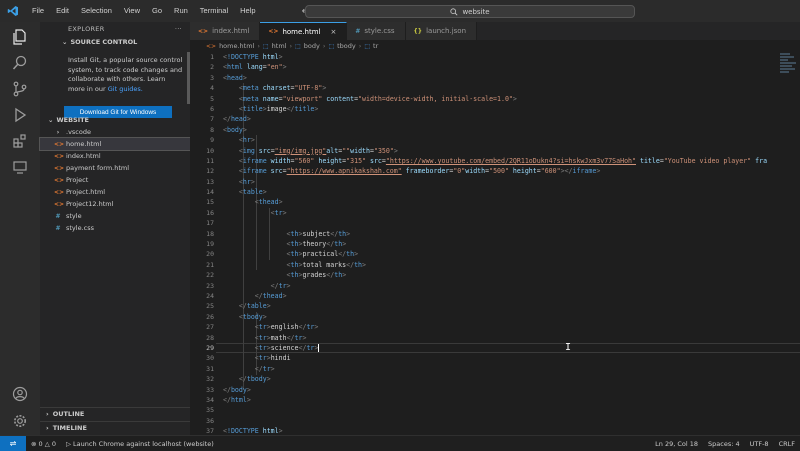 The width and height of the screenshot is (800, 451). What do you see at coordinates (157, 11) in the screenshot?
I see `menu-go: Go` at bounding box center [157, 11].